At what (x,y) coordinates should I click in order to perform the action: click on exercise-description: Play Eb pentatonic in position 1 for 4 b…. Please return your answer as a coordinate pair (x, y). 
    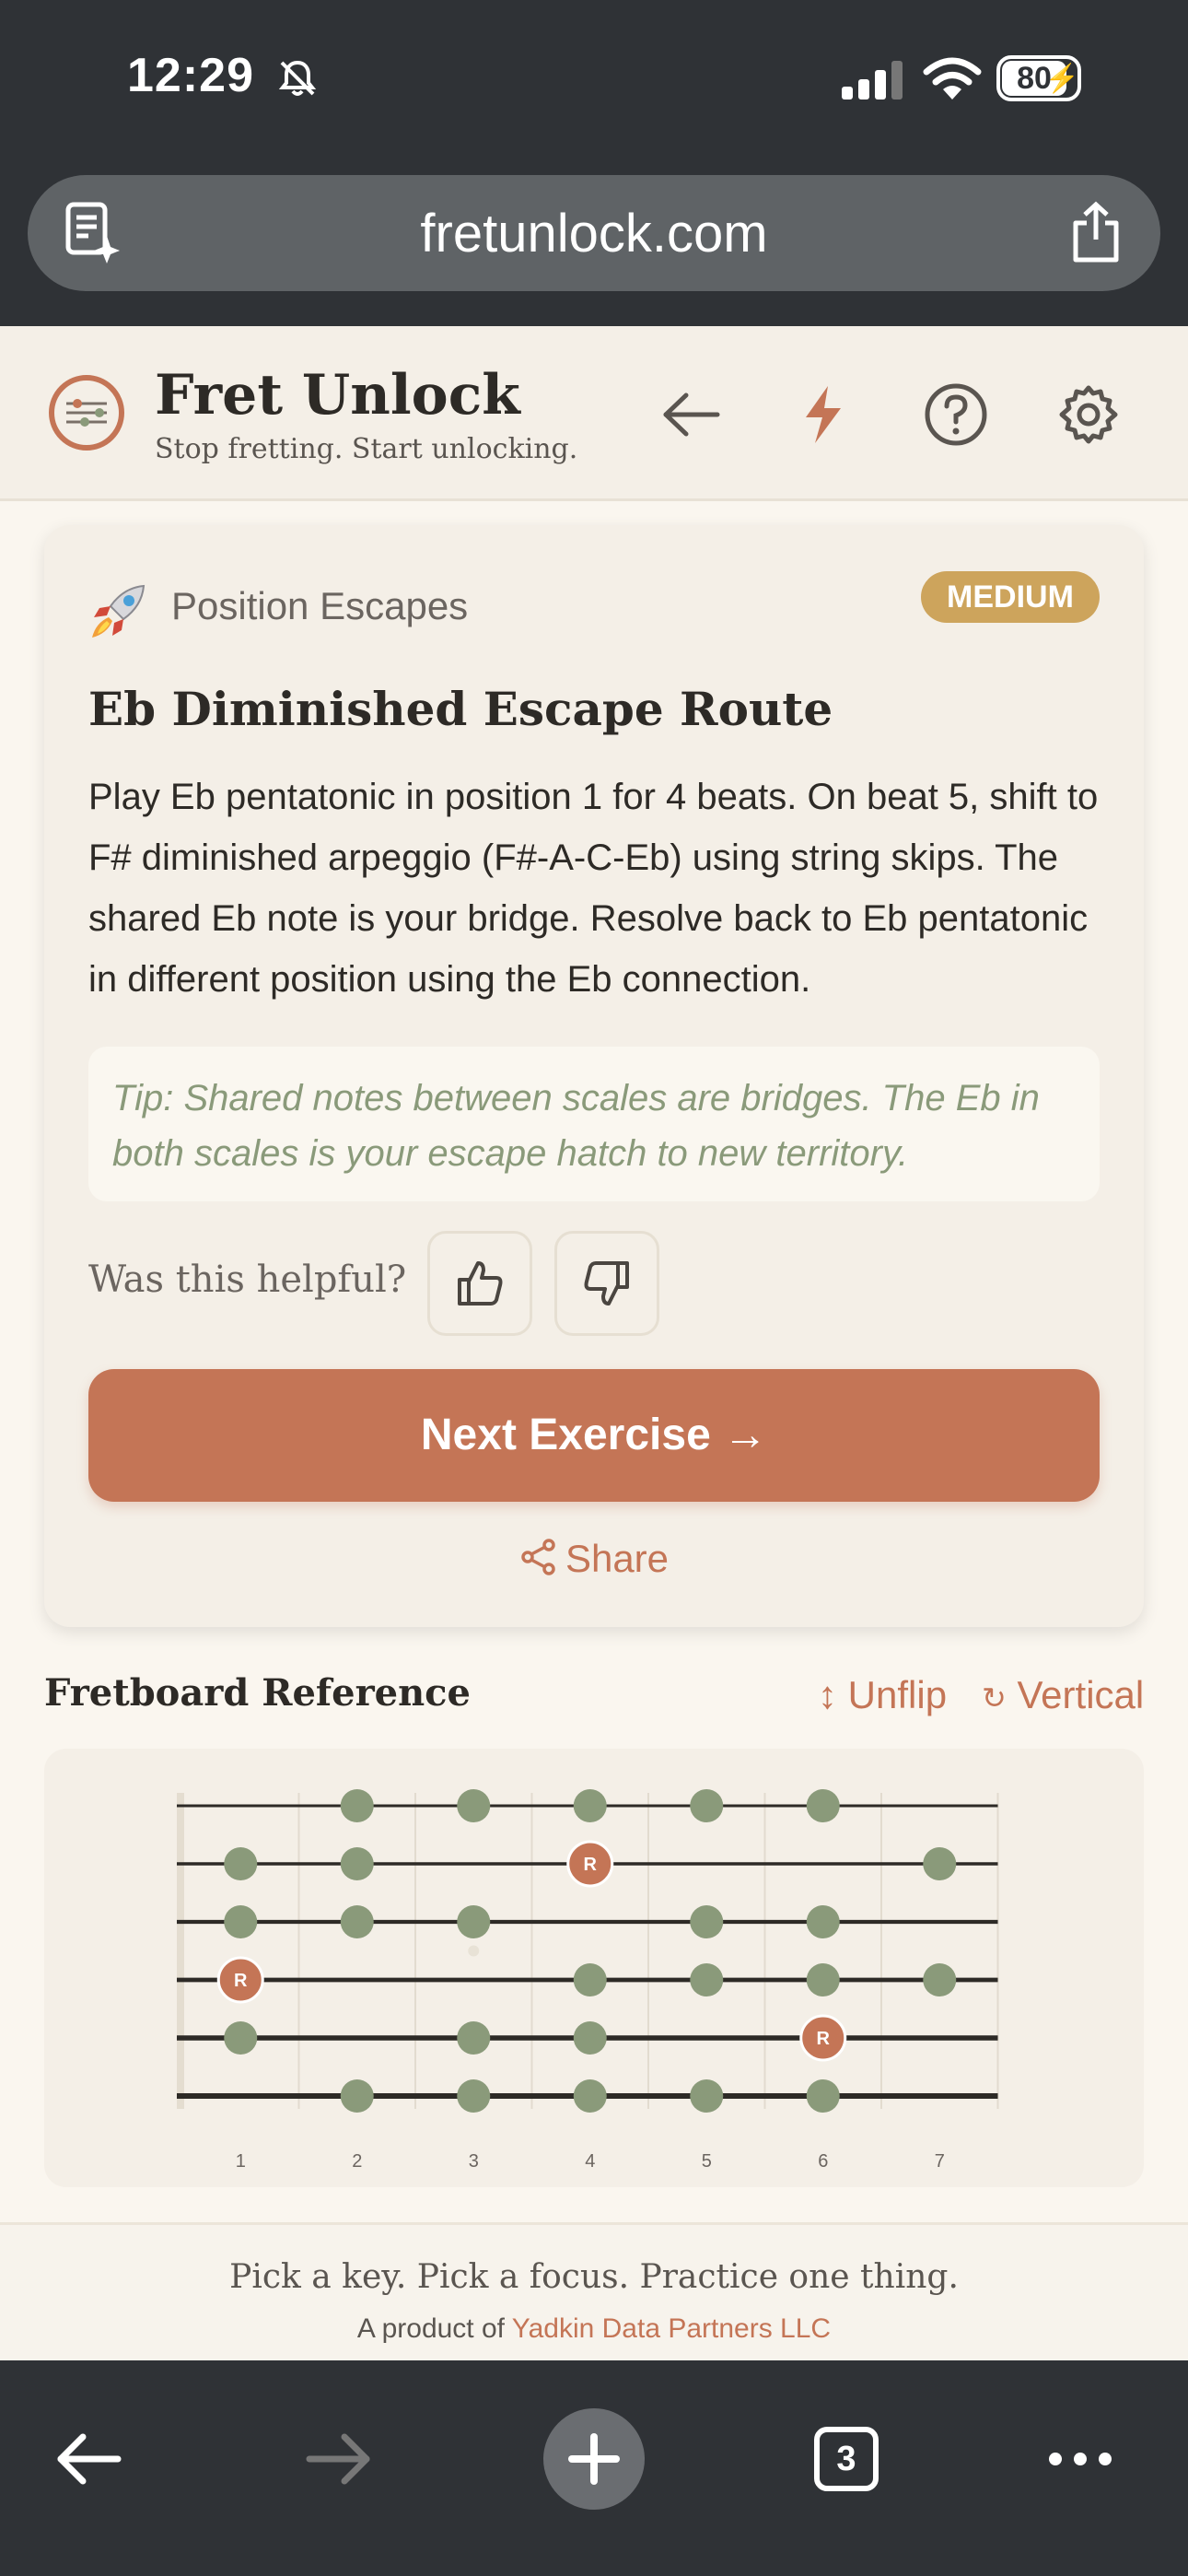
    Looking at the image, I should click on (593, 888).